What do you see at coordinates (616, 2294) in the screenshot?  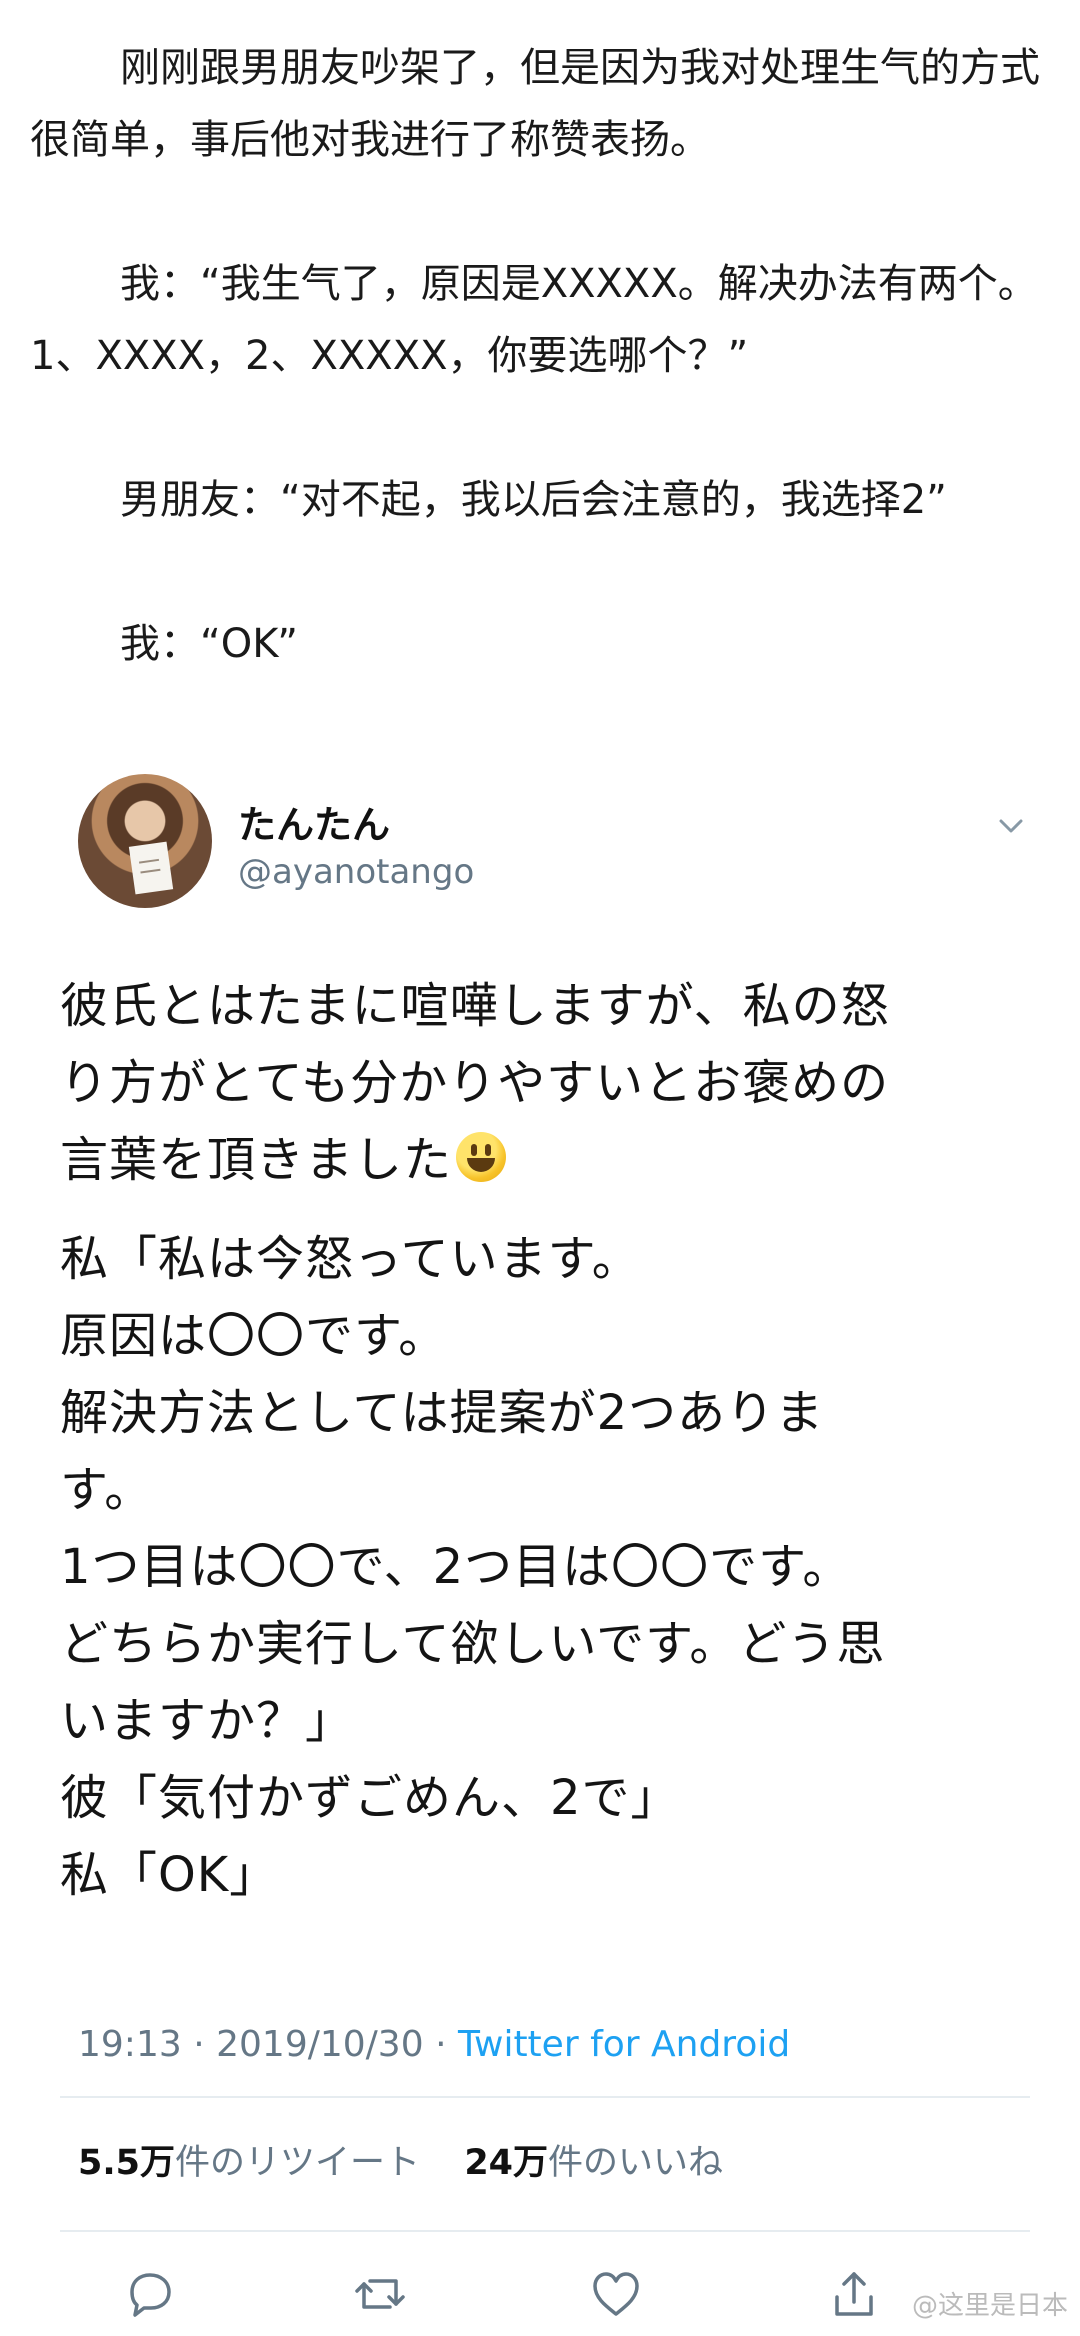 I see `heart-icon` at bounding box center [616, 2294].